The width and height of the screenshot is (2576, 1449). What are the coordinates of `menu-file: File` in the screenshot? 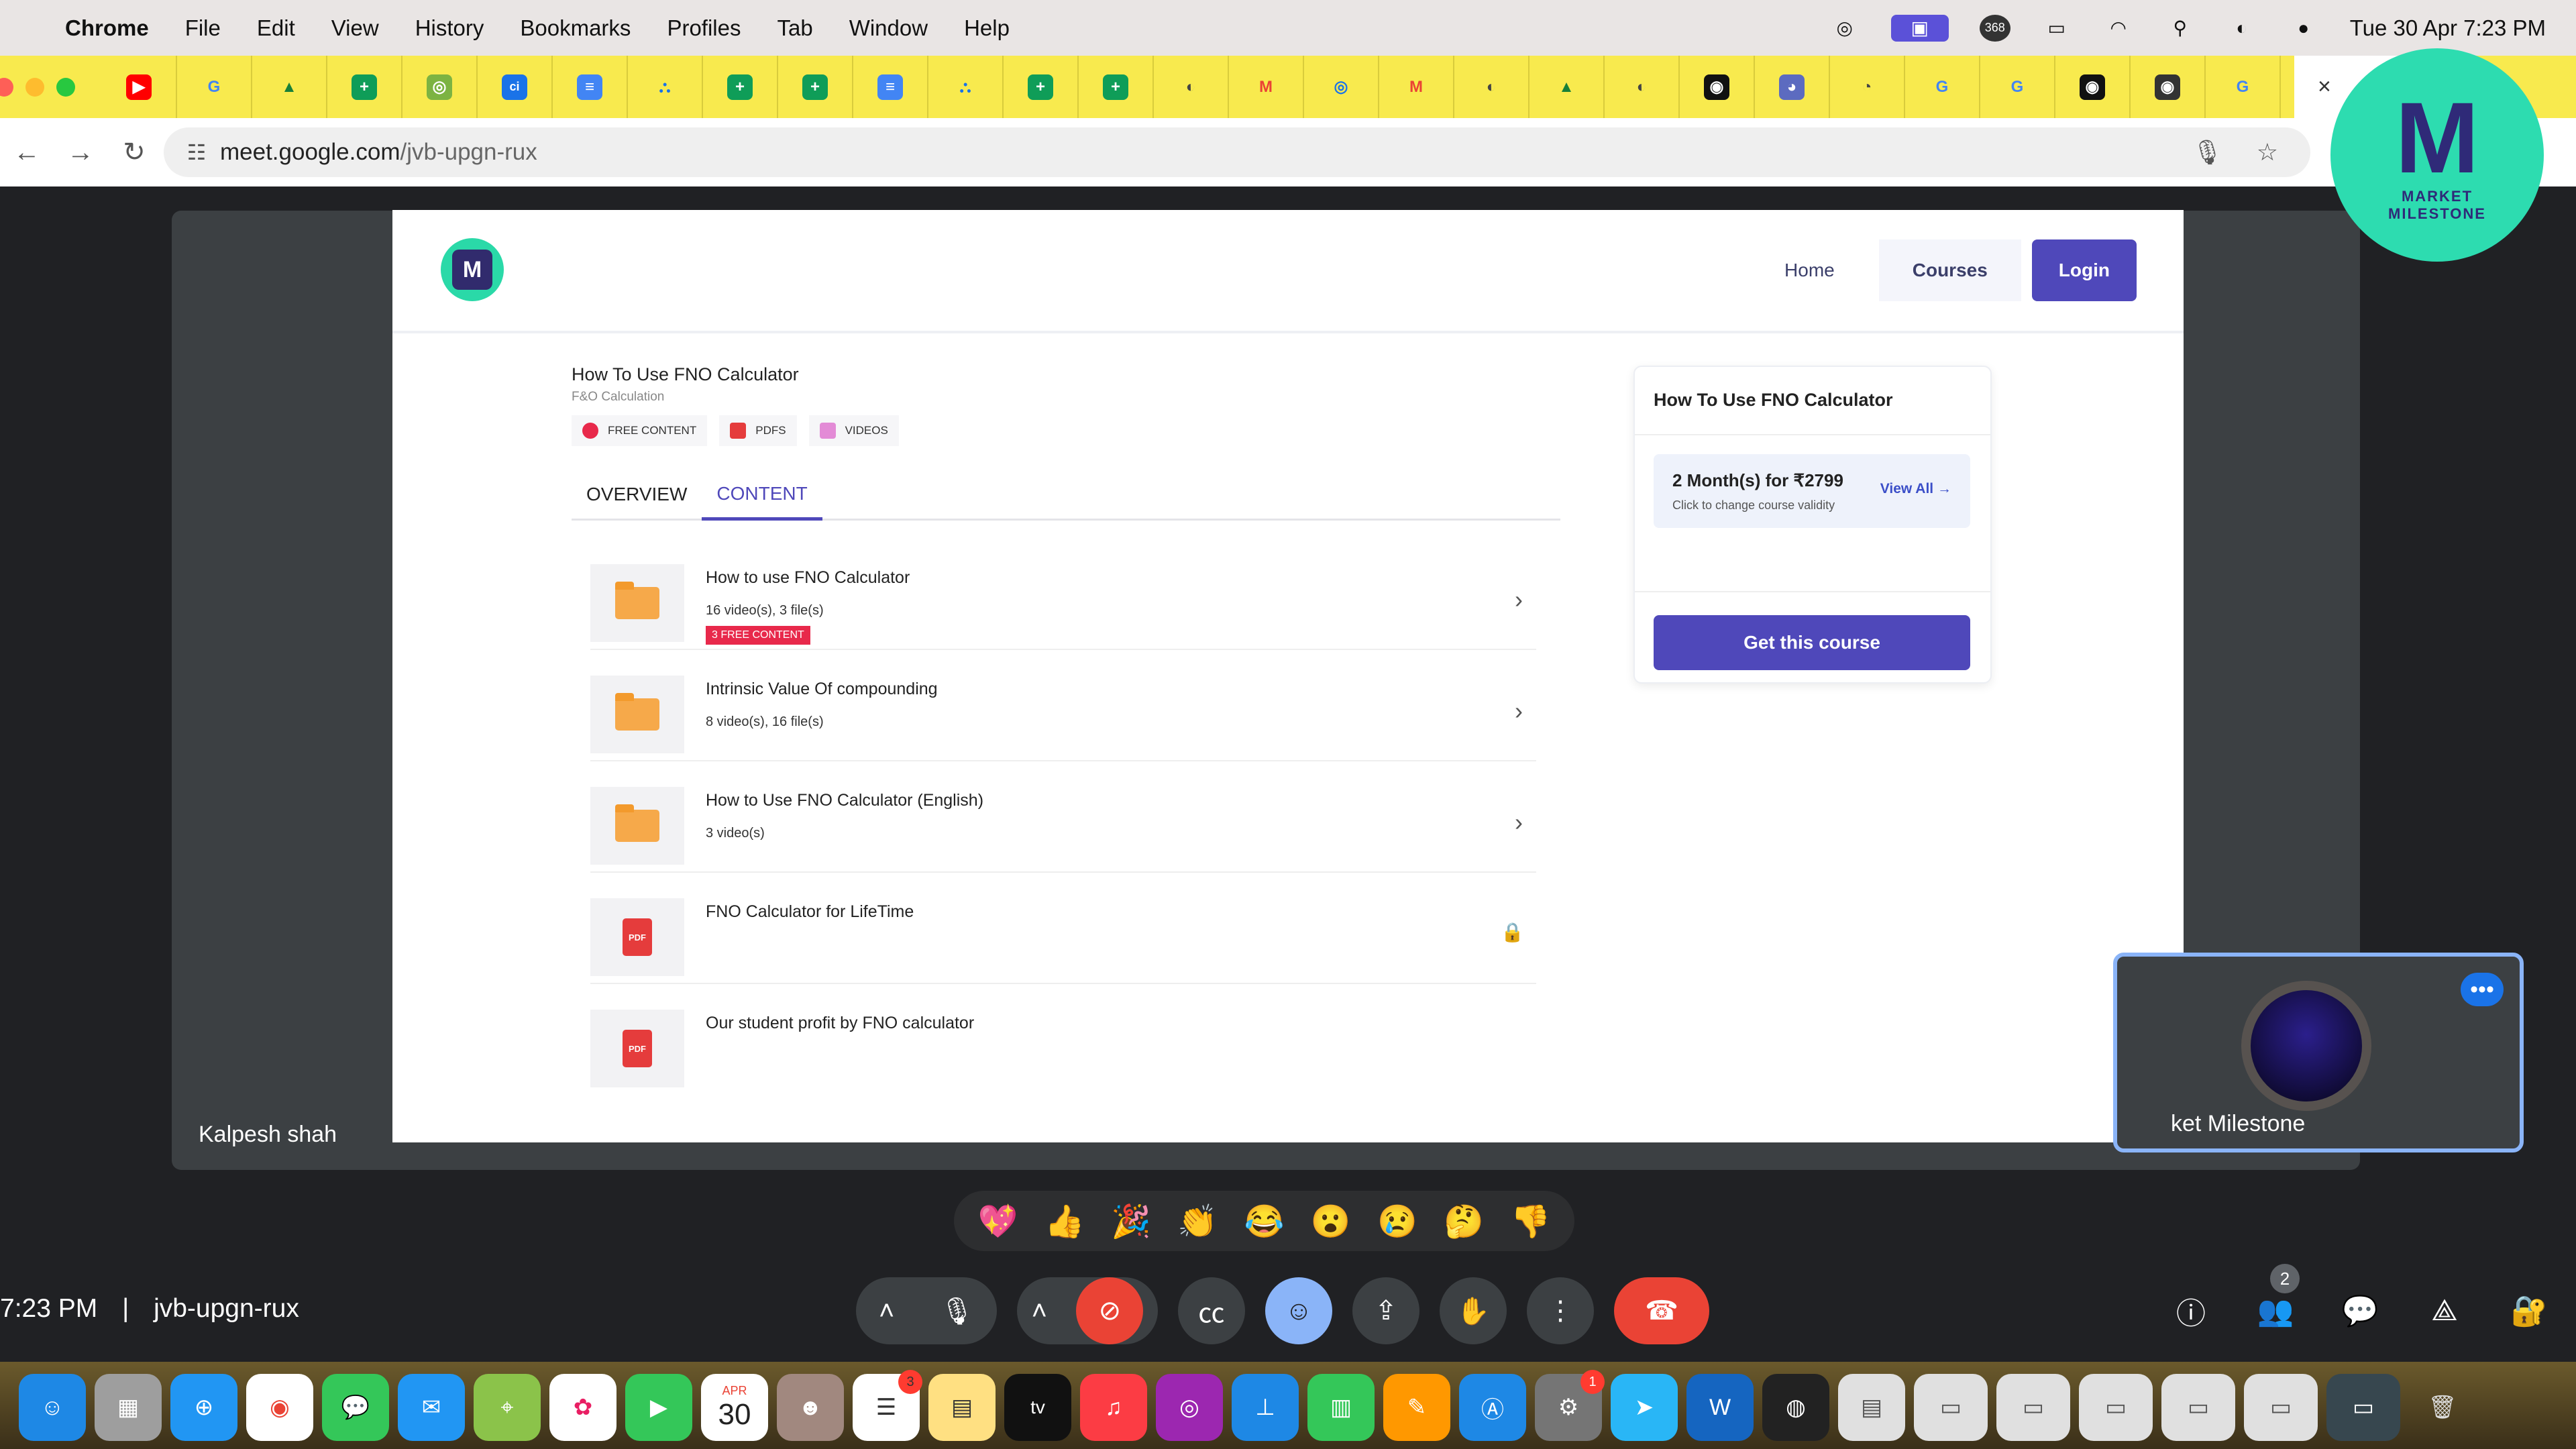 It's located at (203, 28).